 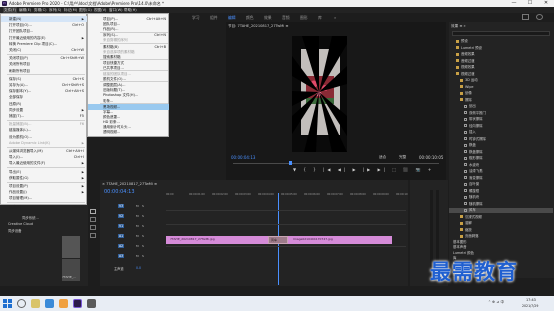 What do you see at coordinates (501, 80) in the screenshot?
I see `effect-tree-item: 3D 运动` at bounding box center [501, 80].